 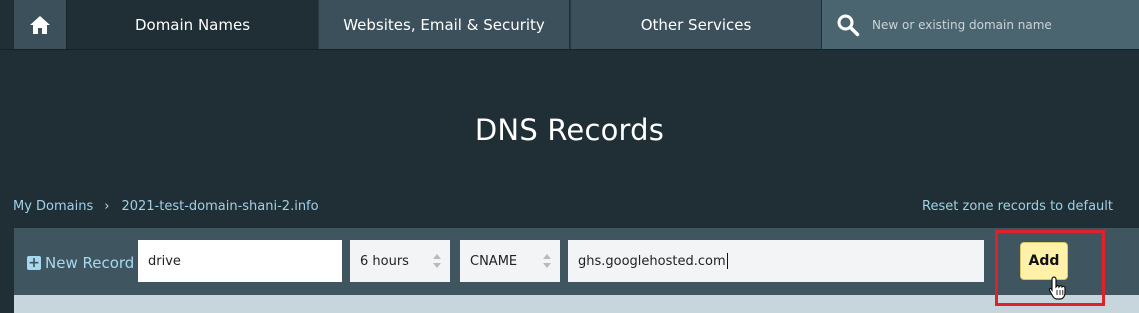 I want to click on value-input: ghs.googlehosted.com, so click(x=776, y=261).